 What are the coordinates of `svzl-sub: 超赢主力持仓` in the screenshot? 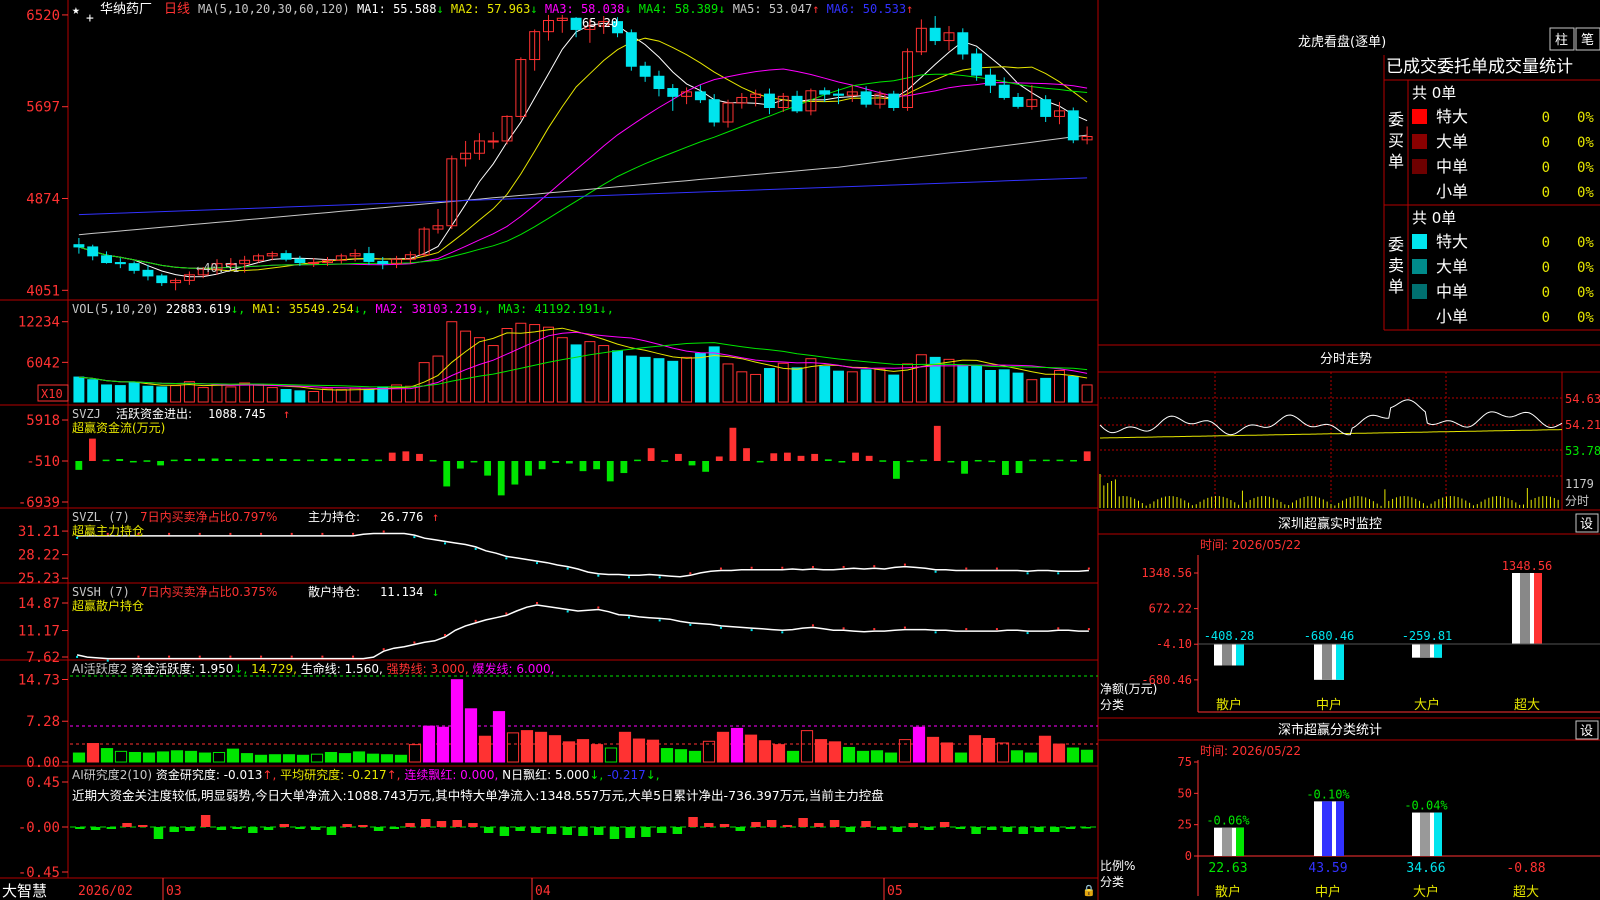 It's located at (108, 530).